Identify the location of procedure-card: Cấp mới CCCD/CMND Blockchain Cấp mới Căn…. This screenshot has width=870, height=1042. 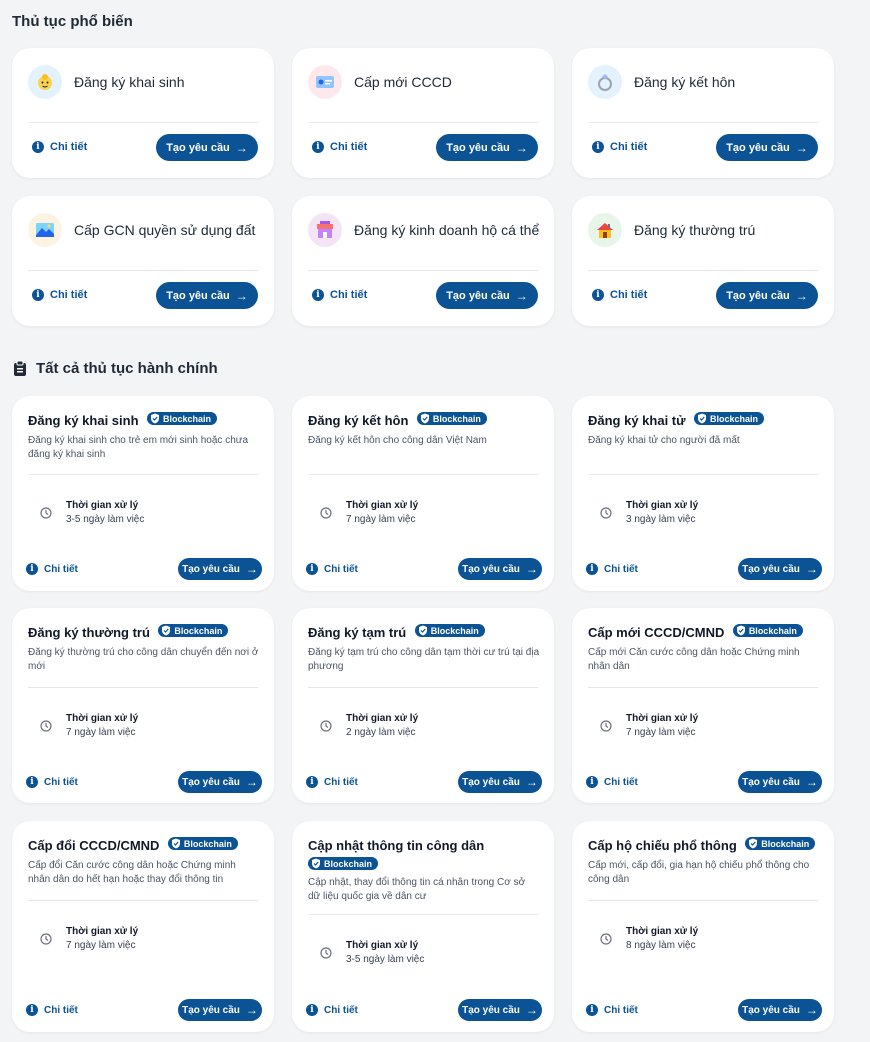
(703, 705).